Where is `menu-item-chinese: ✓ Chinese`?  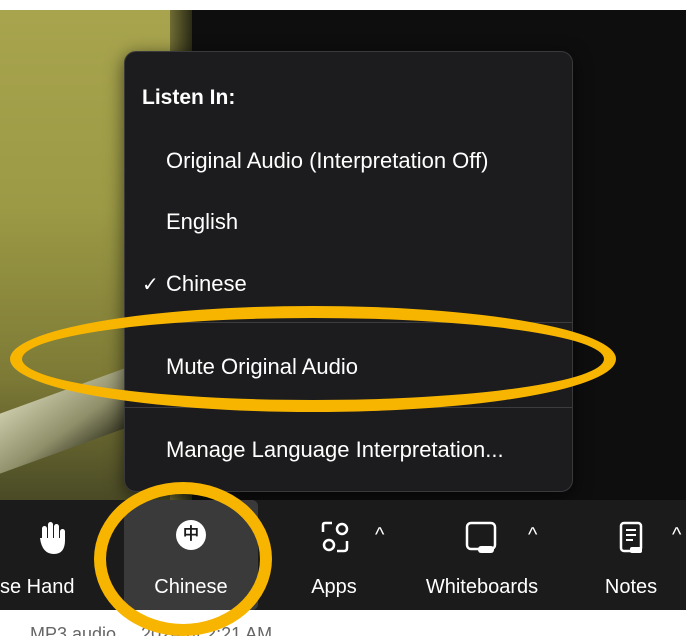 menu-item-chinese: ✓ Chinese is located at coordinates (348, 284).